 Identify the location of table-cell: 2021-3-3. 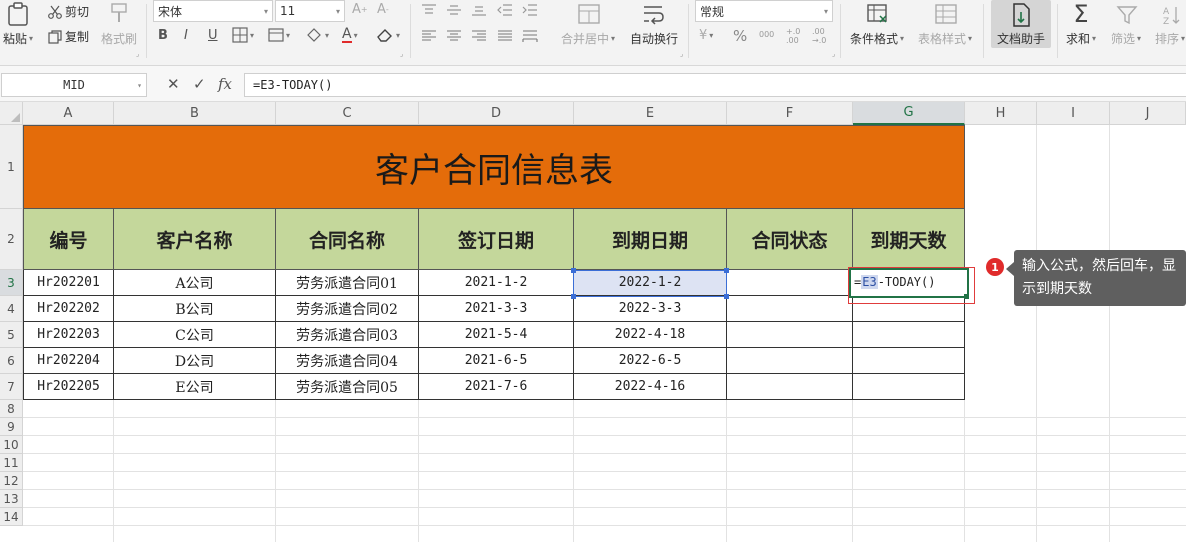
(496, 309).